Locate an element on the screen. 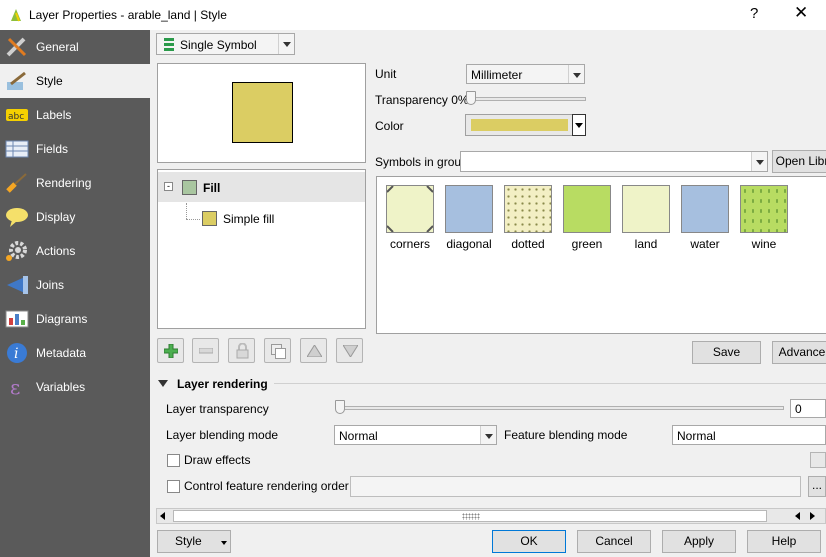 Image resolution: width=826 pixels, height=557 pixels. sidebar-item-label: Style is located at coordinates (49, 81).